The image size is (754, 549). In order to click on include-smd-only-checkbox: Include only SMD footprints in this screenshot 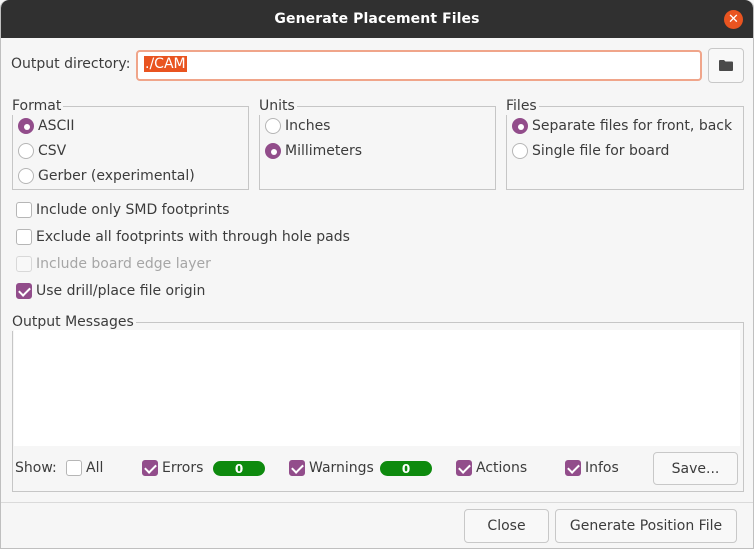, I will do `click(122, 210)`.